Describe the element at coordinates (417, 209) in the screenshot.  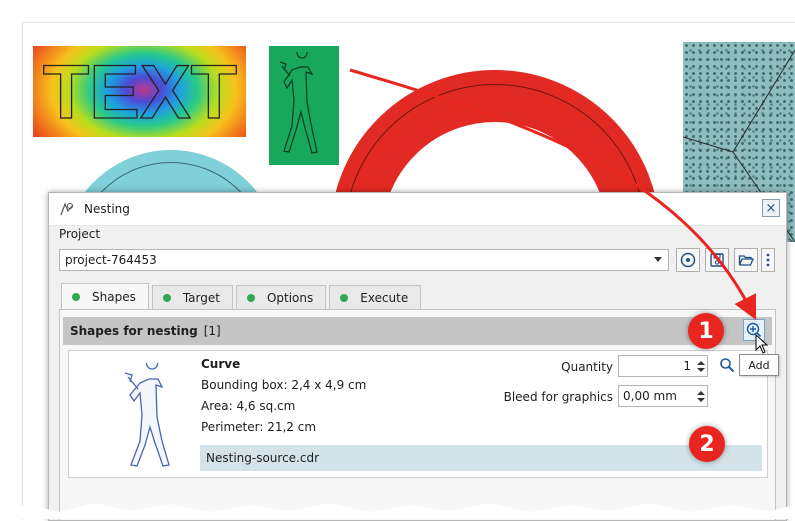
I see `dialog-titlebar: Nesting` at that location.